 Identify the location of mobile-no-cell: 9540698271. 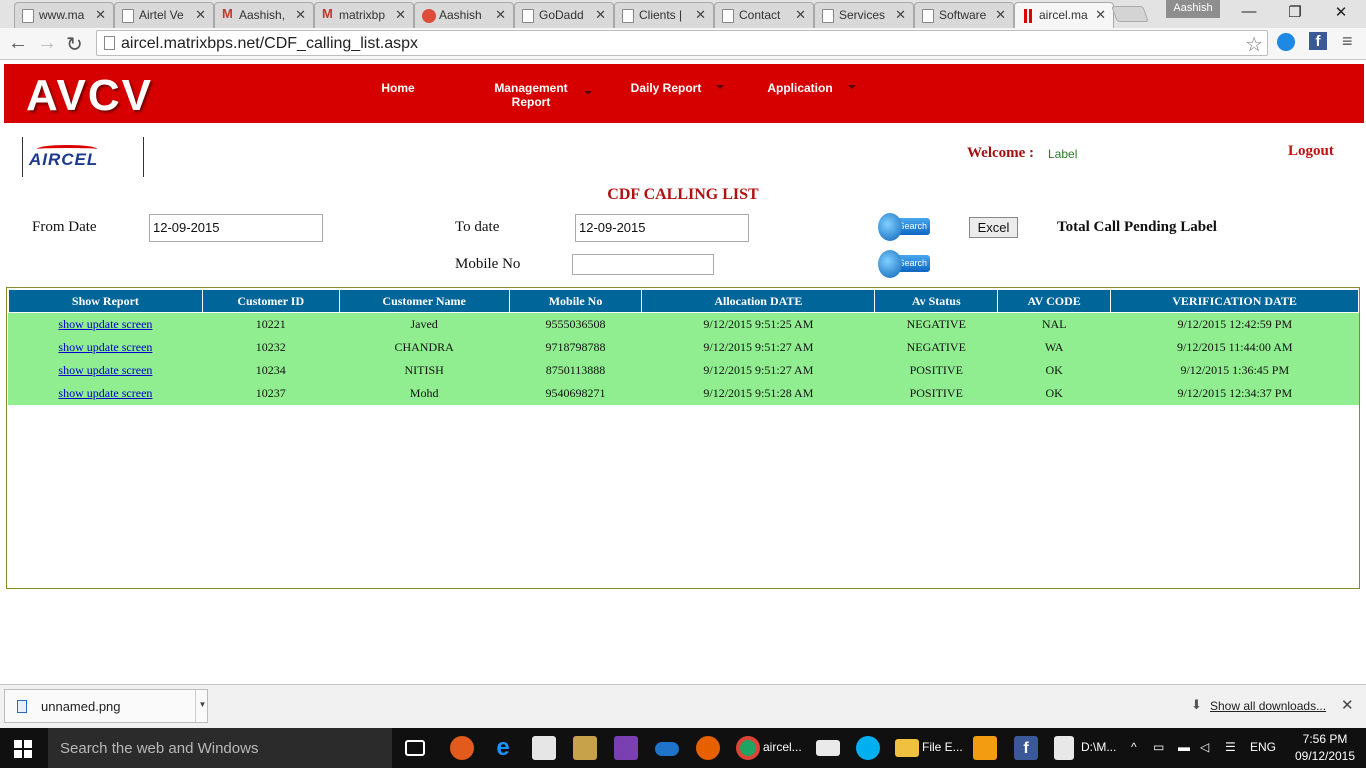
(575, 393).